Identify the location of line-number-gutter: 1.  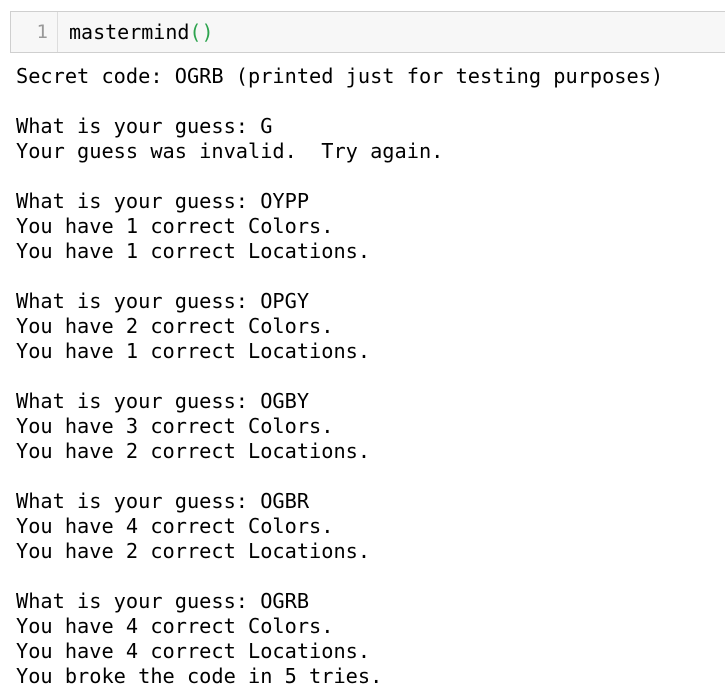
(34, 32).